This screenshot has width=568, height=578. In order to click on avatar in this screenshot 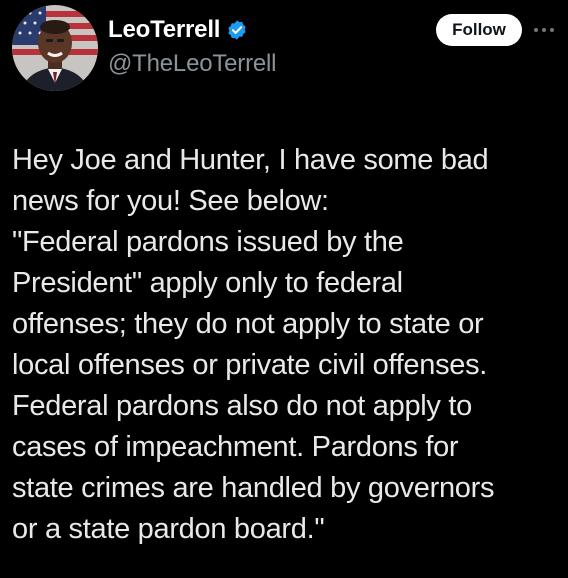, I will do `click(55, 48)`.